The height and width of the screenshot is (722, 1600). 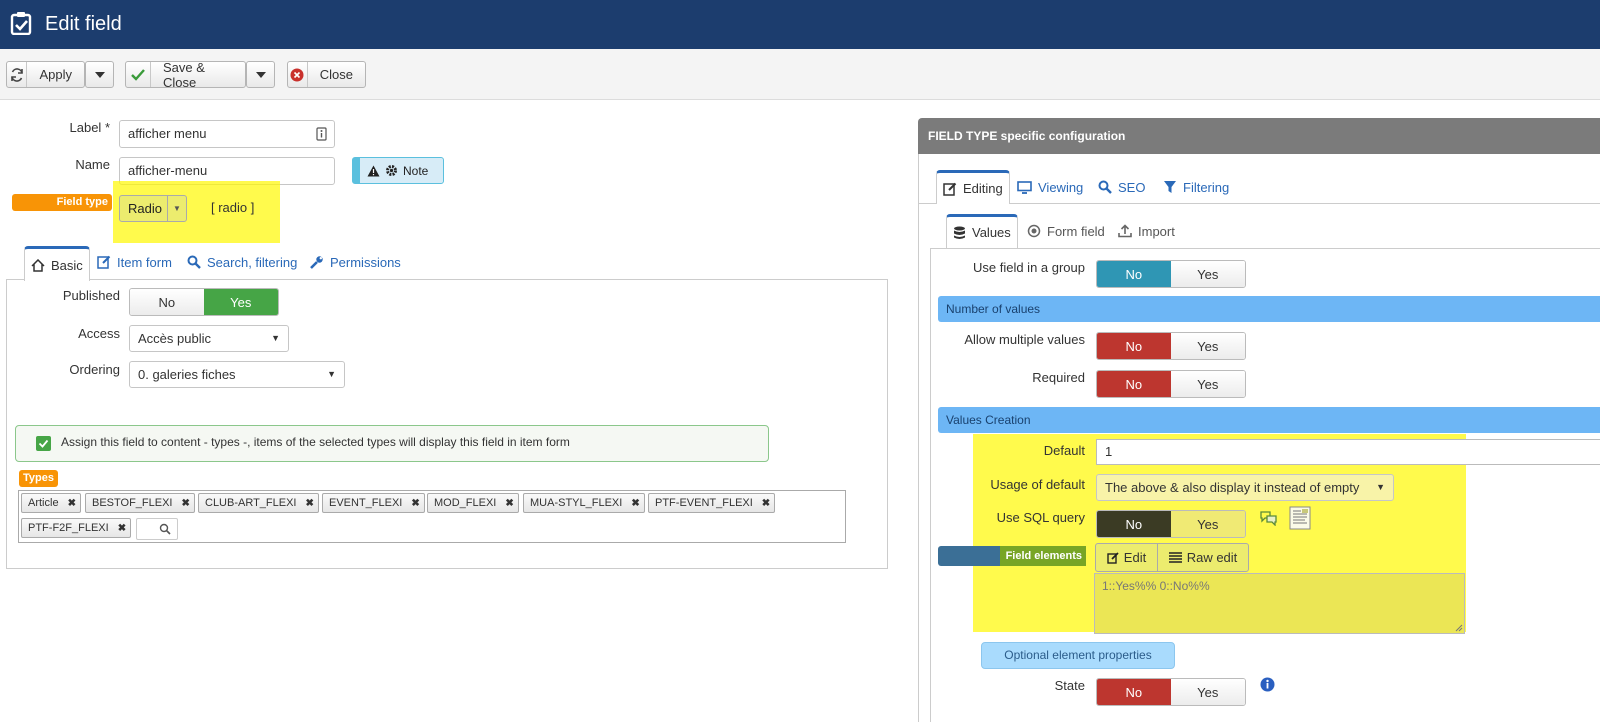 What do you see at coordinates (316, 262) in the screenshot?
I see `wrench-icon` at bounding box center [316, 262].